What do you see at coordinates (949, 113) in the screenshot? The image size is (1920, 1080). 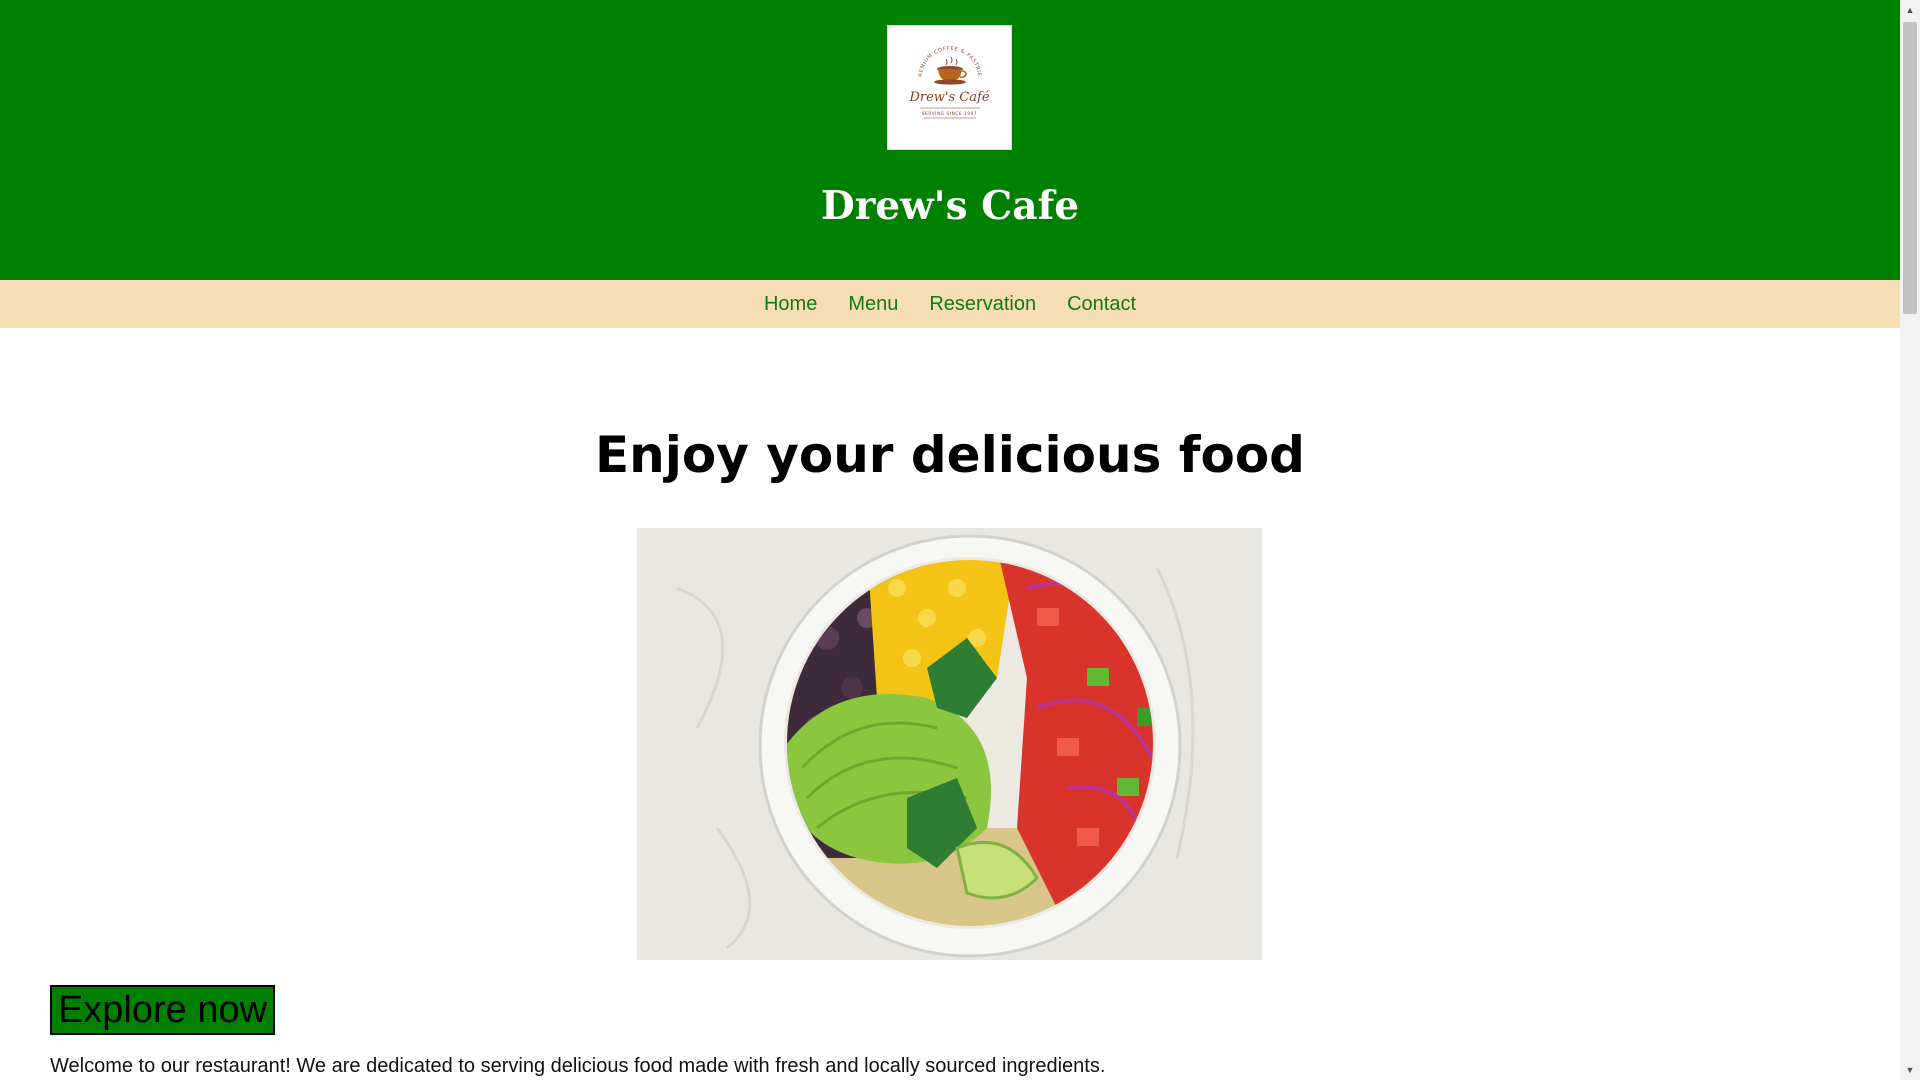 I see `logo-tagline-bottom: SERVING SINCE 1997` at bounding box center [949, 113].